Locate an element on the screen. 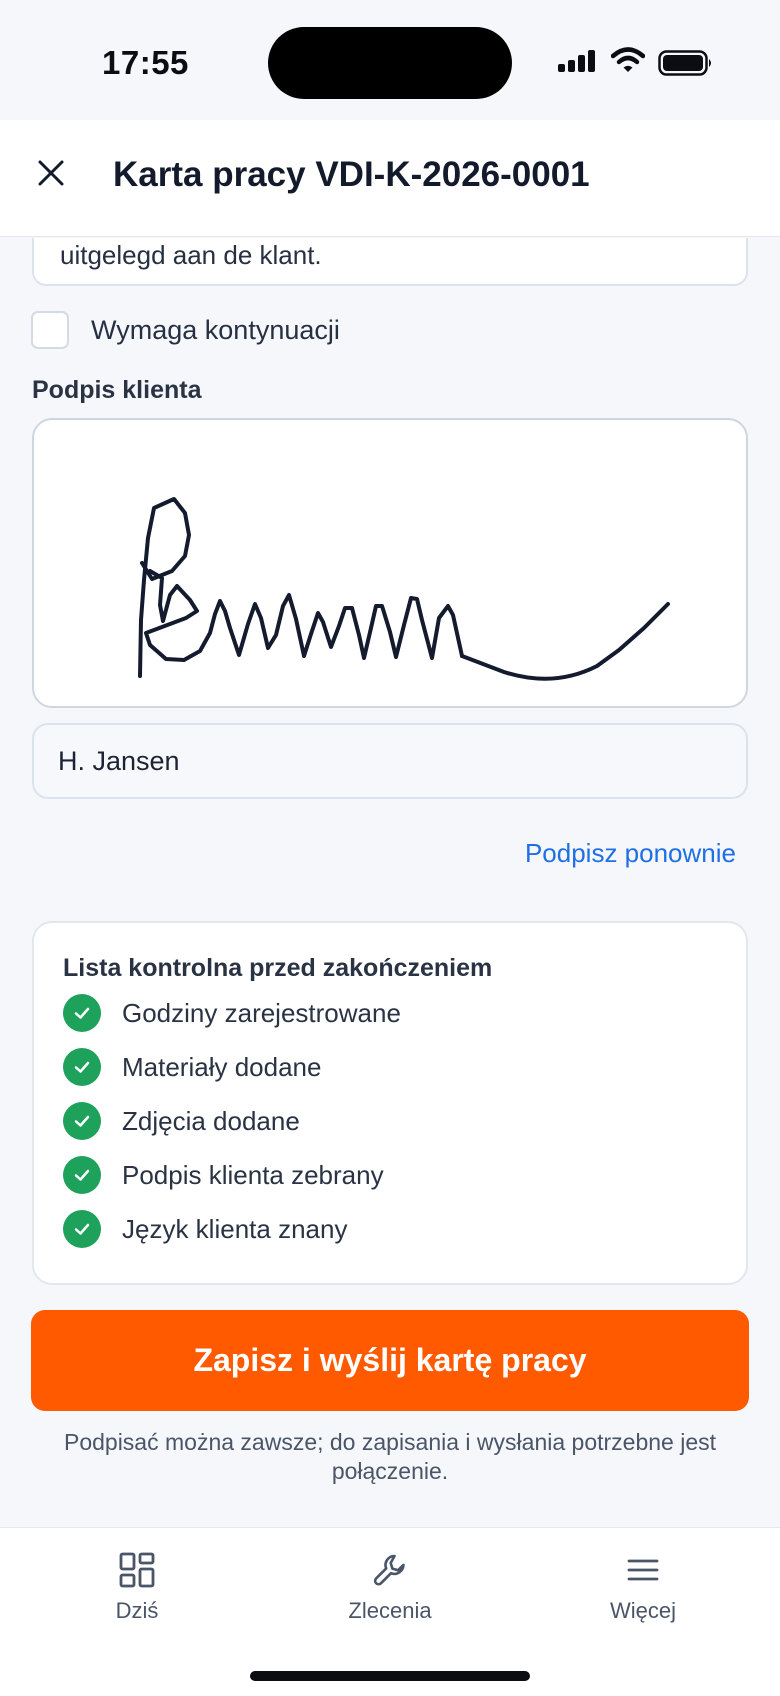  tab-label: Zlecenia is located at coordinates (390, 1610).